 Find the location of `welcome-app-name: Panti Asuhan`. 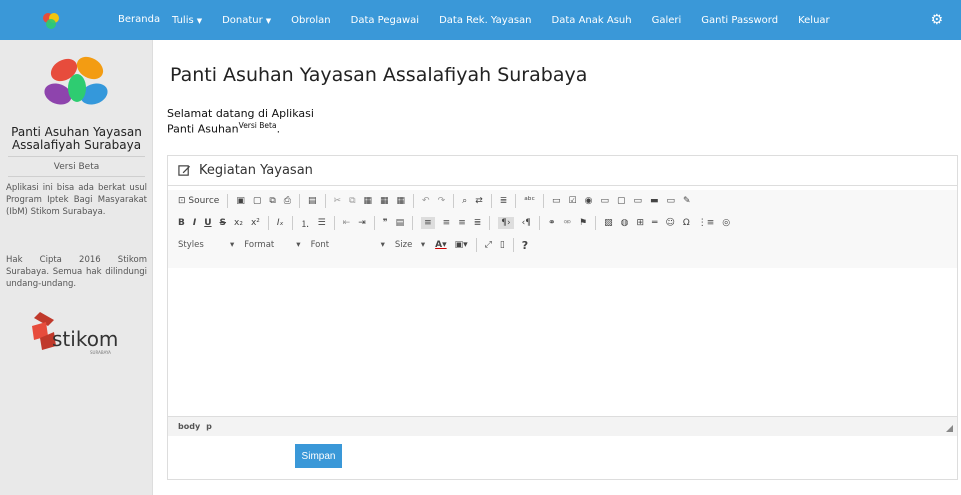

welcome-app-name: Panti Asuhan is located at coordinates (203, 129).